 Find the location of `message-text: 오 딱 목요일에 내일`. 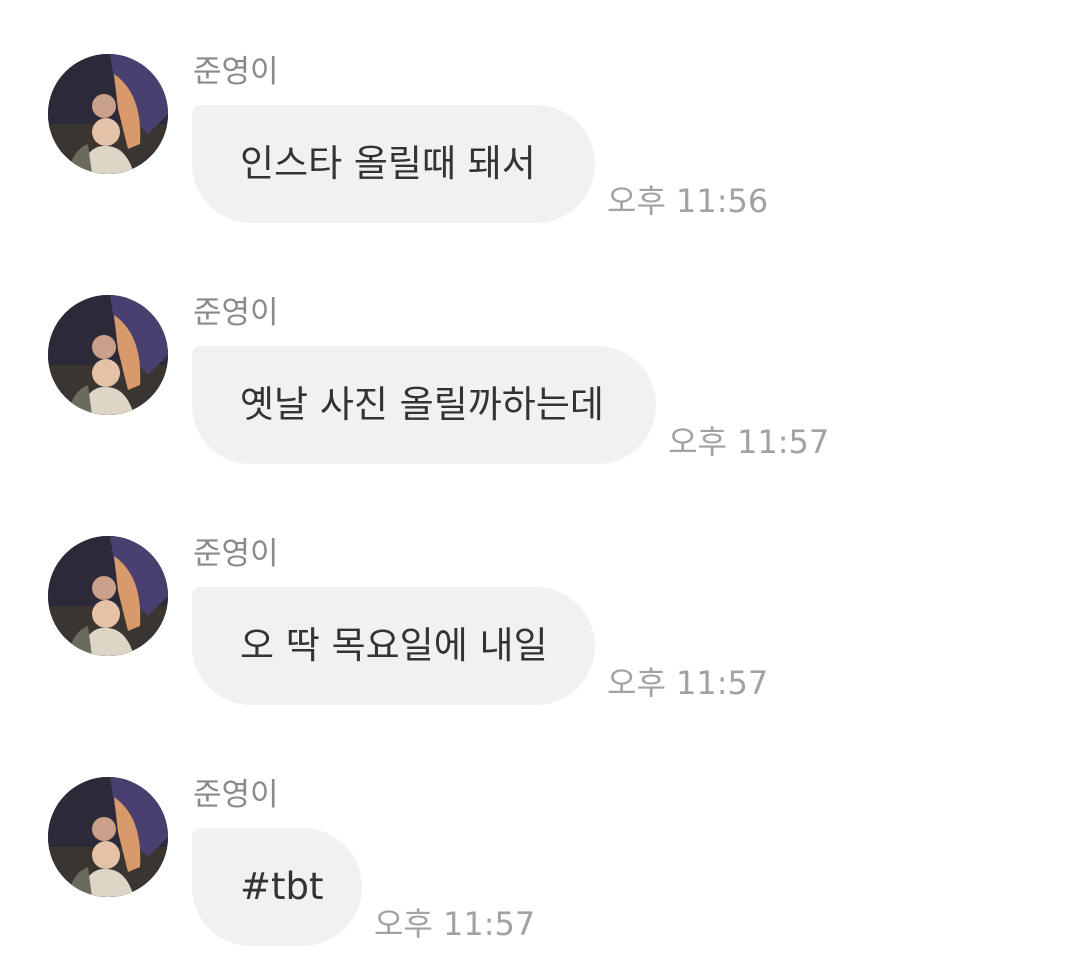

message-text: 오 딱 목요일에 내일 is located at coordinates (394, 645).